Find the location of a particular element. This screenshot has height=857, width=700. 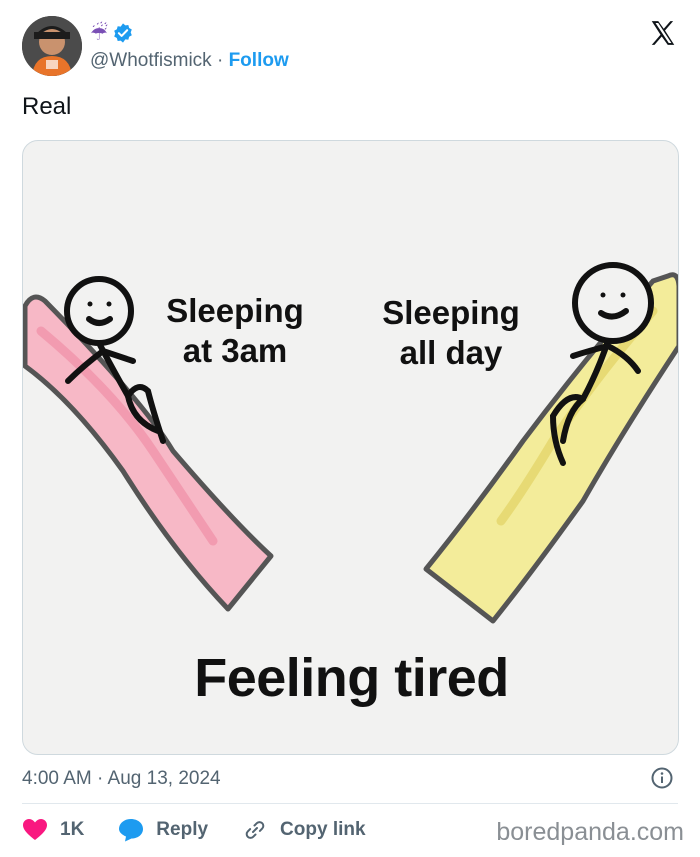

meme-caption: Feeling tired is located at coordinates (351, 678).